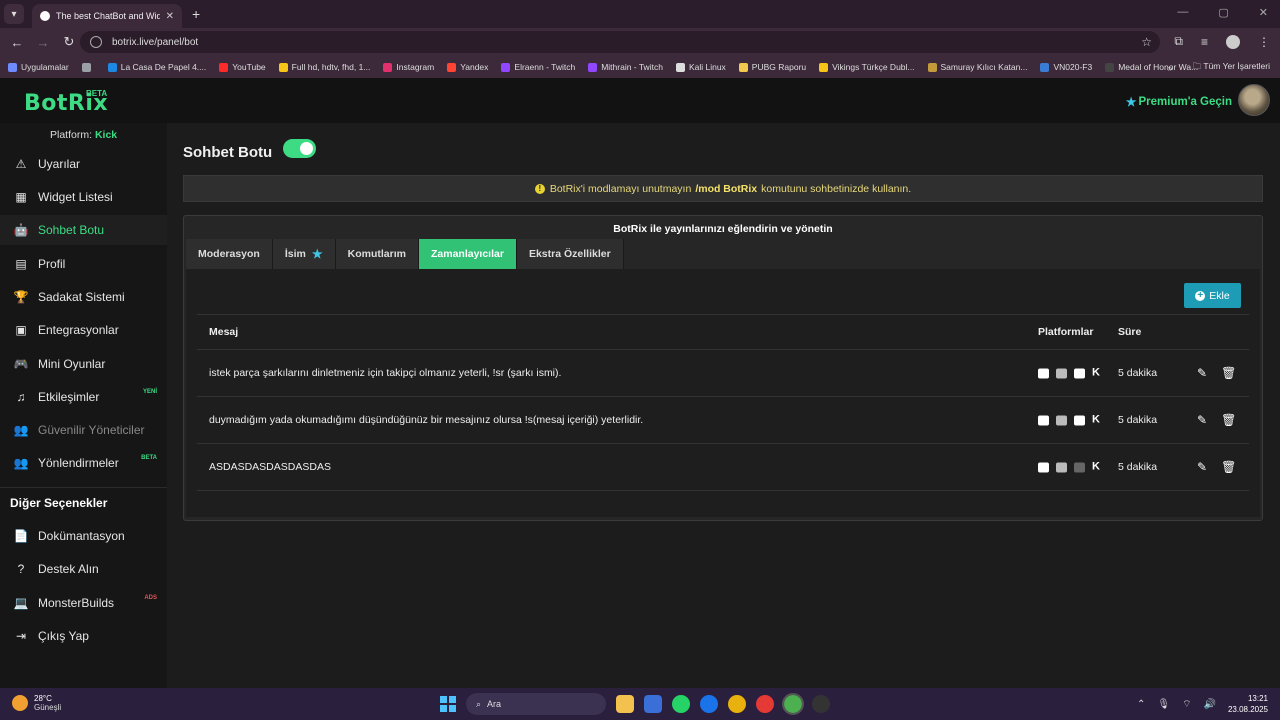 The width and height of the screenshot is (1280, 720). What do you see at coordinates (170, 16) in the screenshot?
I see `tab-close-icon: ✕` at bounding box center [170, 16].